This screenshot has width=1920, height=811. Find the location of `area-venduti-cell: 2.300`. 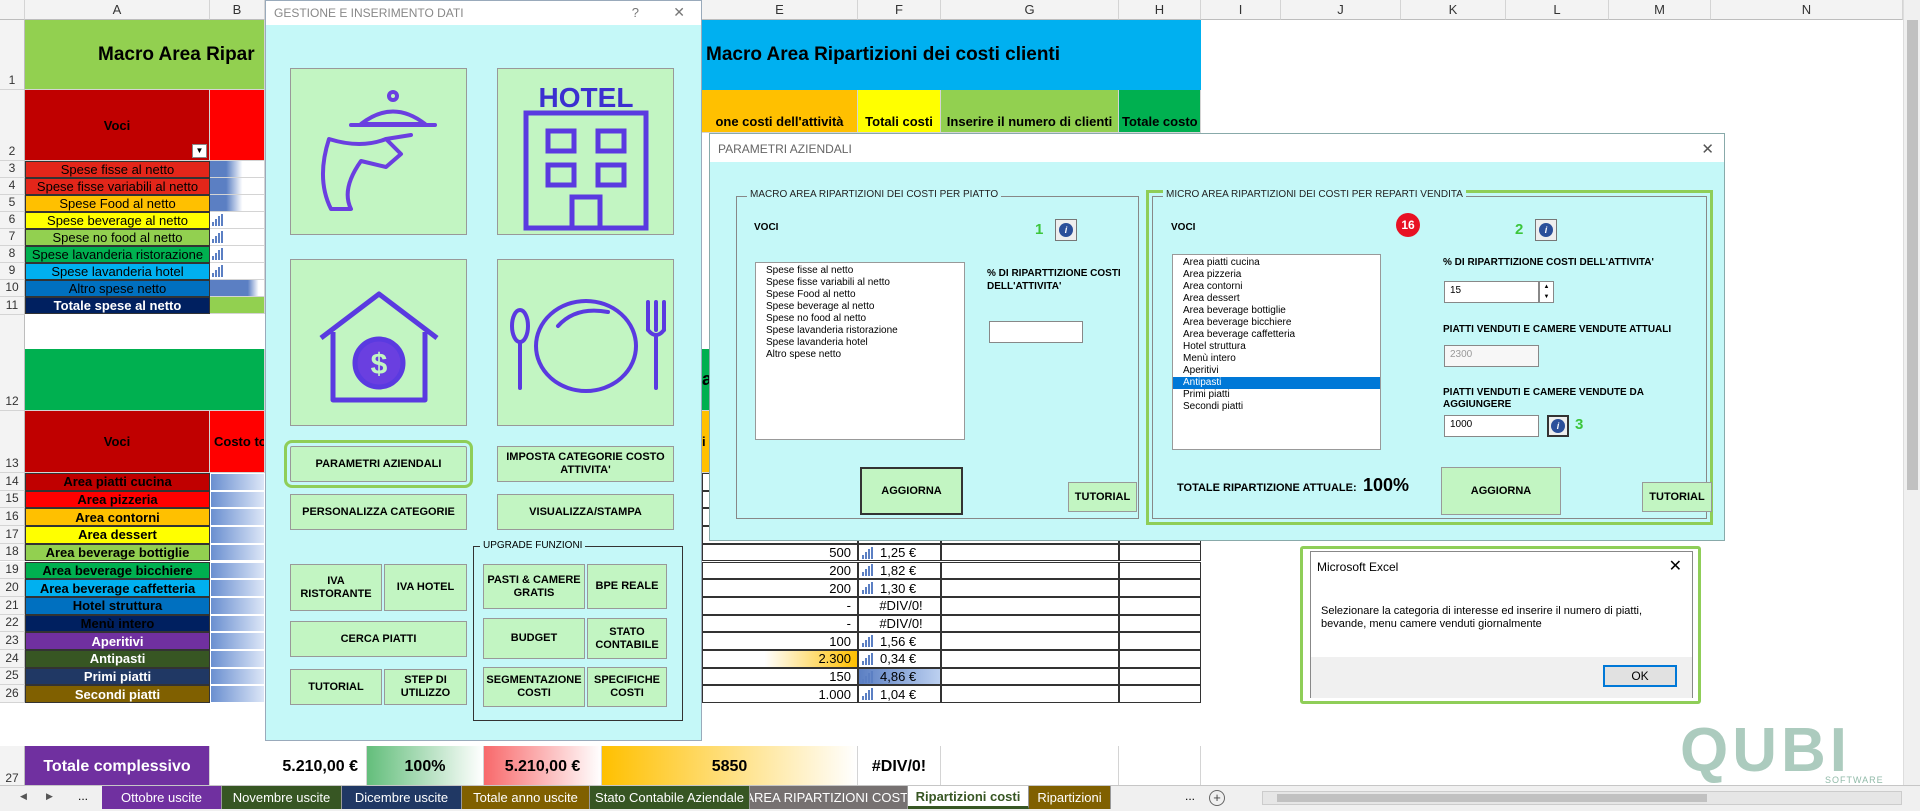

area-venduti-cell: 2.300 is located at coordinates (780, 659).